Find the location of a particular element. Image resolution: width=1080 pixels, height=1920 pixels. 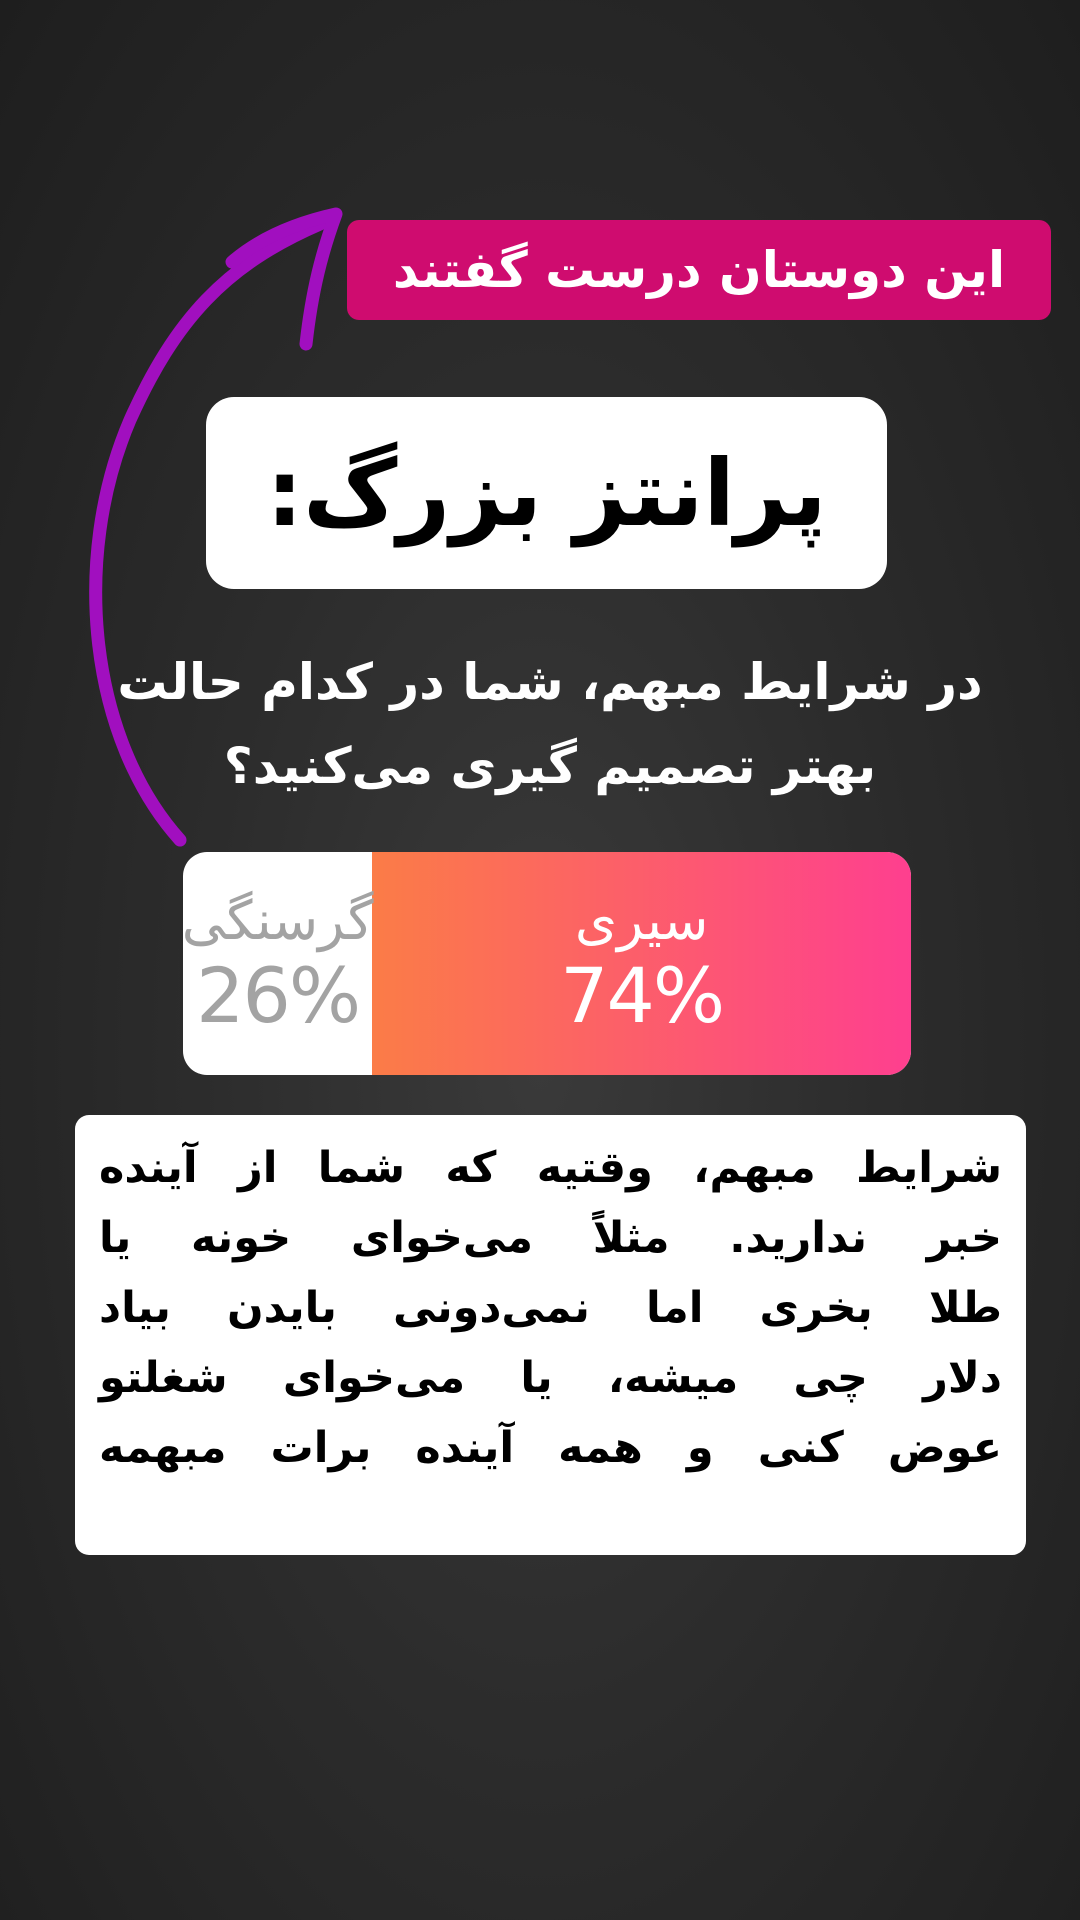

page-title: پرانتز بزرگ: is located at coordinates (546, 493).